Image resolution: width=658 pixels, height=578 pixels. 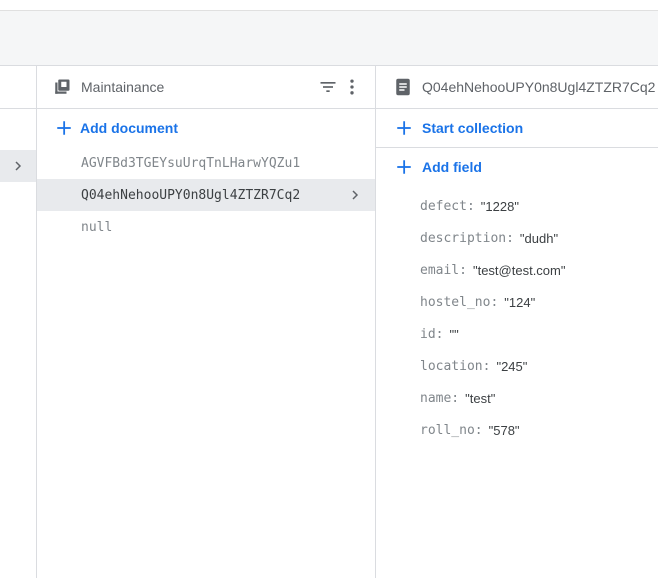 What do you see at coordinates (480, 398) in the screenshot?
I see `field-value: "test"` at bounding box center [480, 398].